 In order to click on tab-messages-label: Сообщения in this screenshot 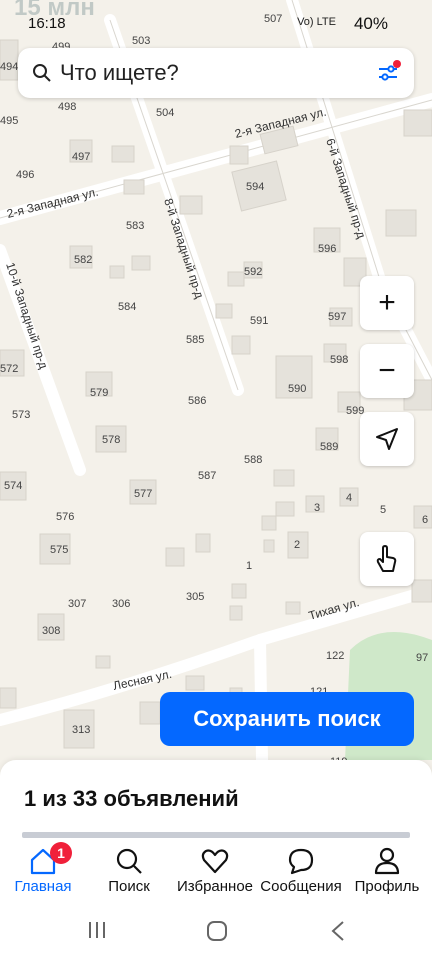, I will do `click(301, 886)`.